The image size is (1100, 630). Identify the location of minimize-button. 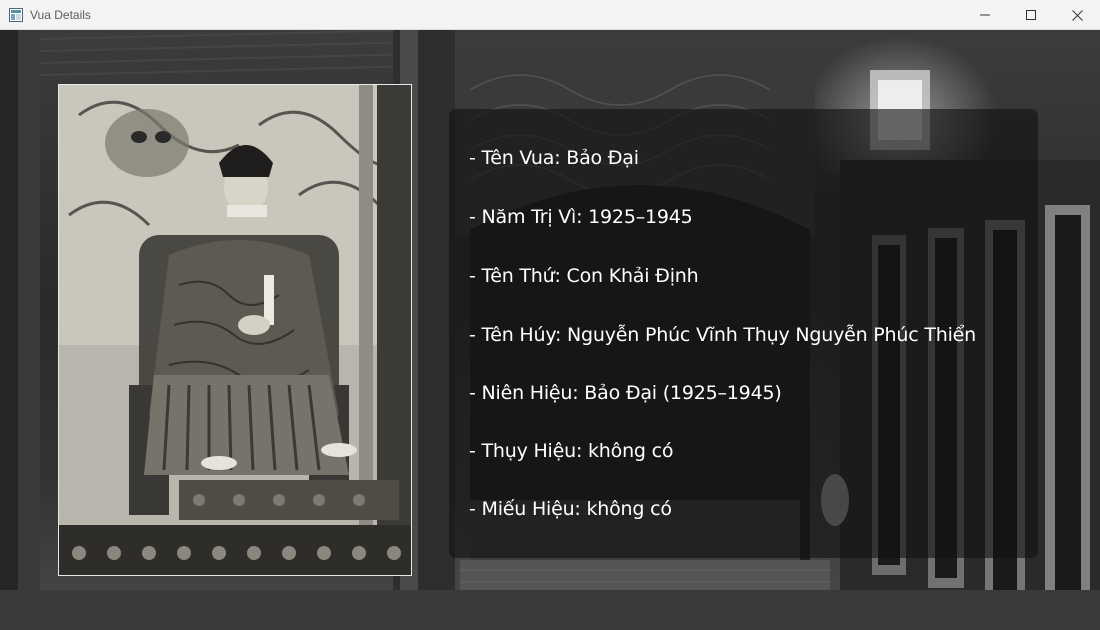
(985, 15).